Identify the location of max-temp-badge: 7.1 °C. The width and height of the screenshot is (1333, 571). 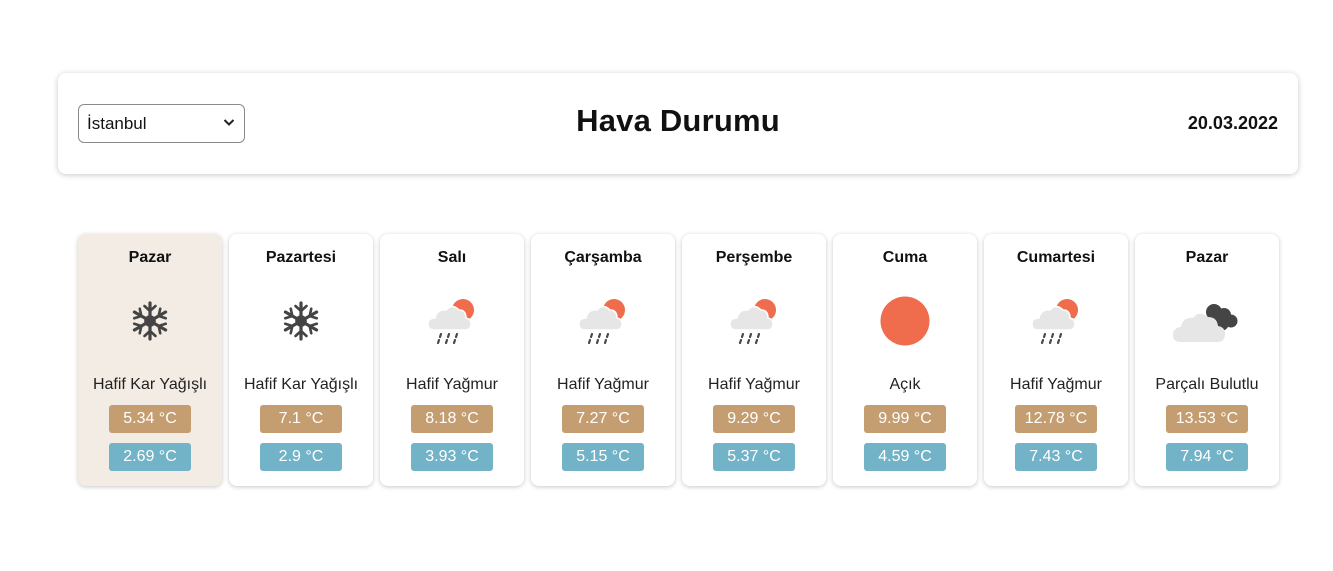
(301, 419).